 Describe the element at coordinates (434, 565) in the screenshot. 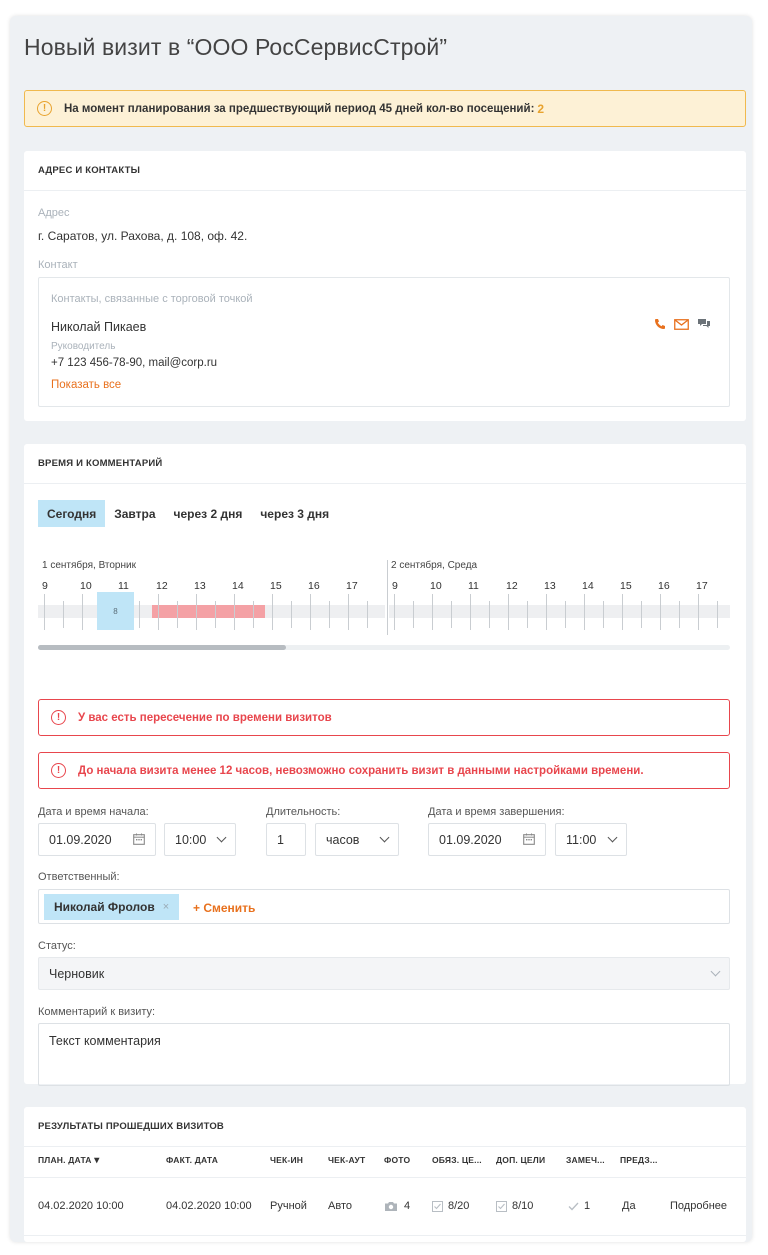

I see `day2-label: 2 сентября, Среда` at that location.